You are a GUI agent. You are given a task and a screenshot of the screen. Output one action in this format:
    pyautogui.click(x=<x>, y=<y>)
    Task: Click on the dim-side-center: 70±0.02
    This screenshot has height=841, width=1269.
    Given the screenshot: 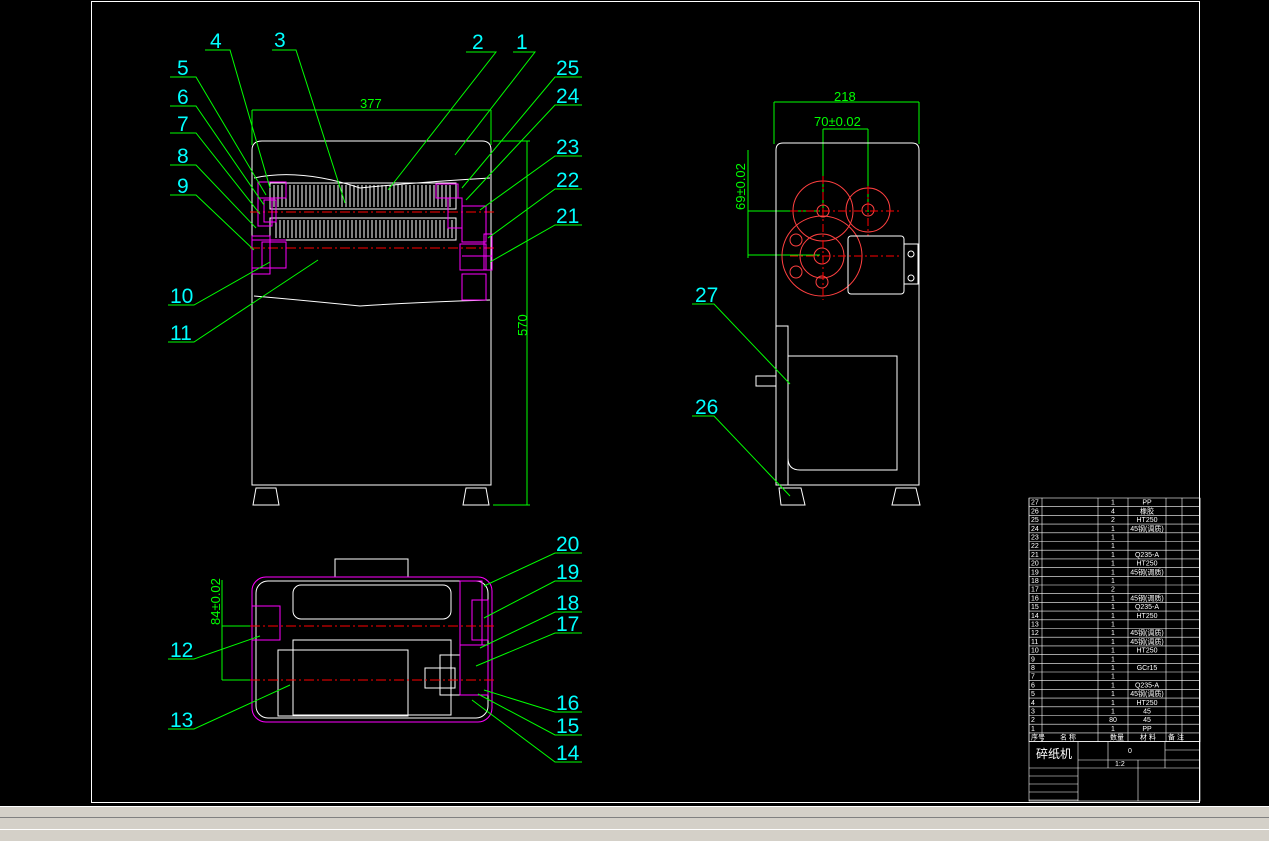 What is the action you would take?
    pyautogui.click(x=837, y=121)
    